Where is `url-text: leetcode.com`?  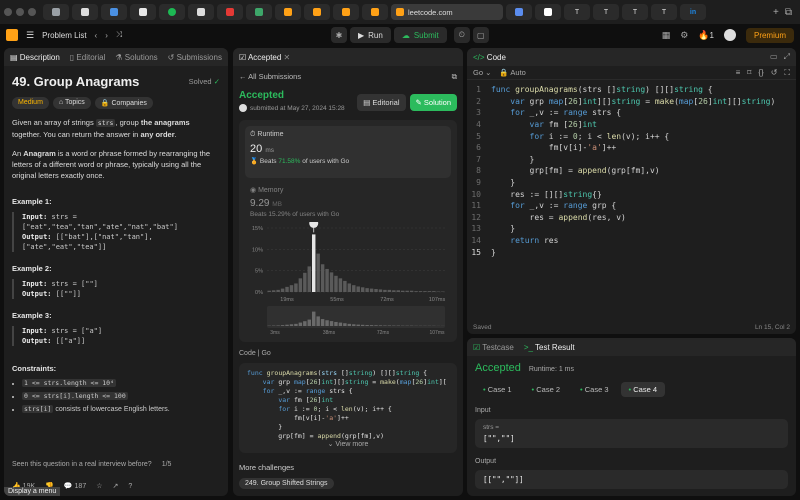 url-text: leetcode.com is located at coordinates (430, 12).